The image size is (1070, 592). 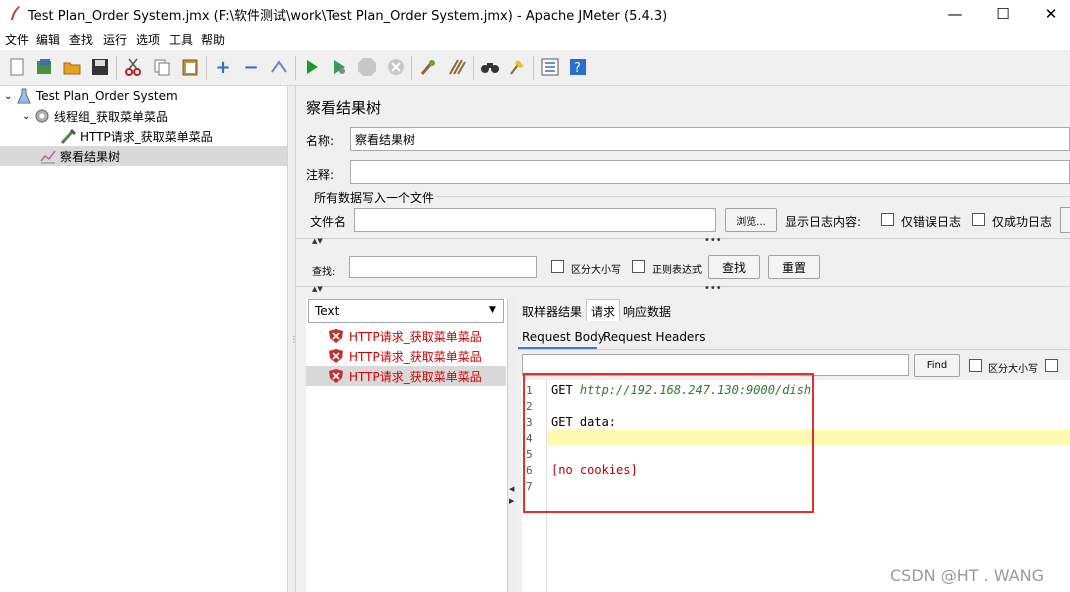 What do you see at coordinates (81, 39) in the screenshot?
I see `menu-search: 查找` at bounding box center [81, 39].